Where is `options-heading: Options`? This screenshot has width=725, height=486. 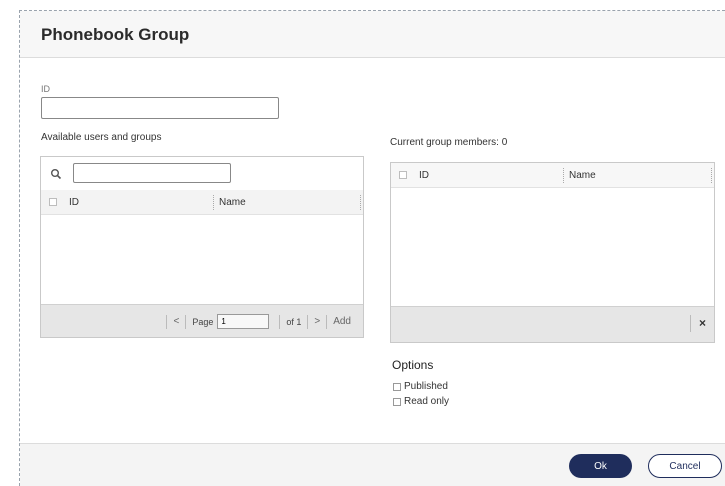 options-heading: Options is located at coordinates (413, 365).